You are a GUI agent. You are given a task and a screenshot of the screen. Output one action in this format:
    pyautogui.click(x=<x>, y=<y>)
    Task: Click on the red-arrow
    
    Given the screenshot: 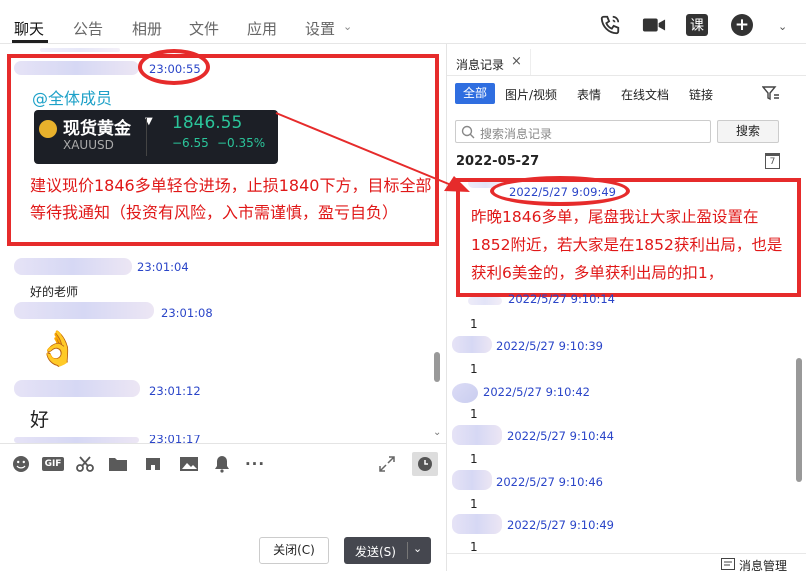 What is the action you would take?
    pyautogui.click(x=372, y=152)
    